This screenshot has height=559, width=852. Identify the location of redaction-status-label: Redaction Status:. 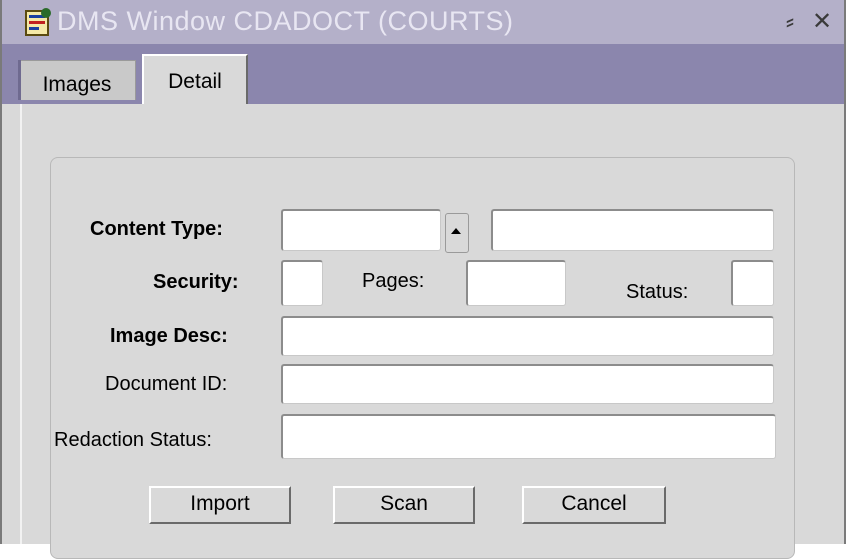
(133, 440).